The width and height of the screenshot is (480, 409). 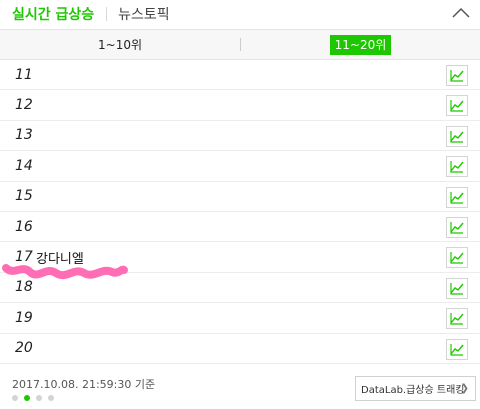 I want to click on rank-number: 19, so click(x=24, y=317).